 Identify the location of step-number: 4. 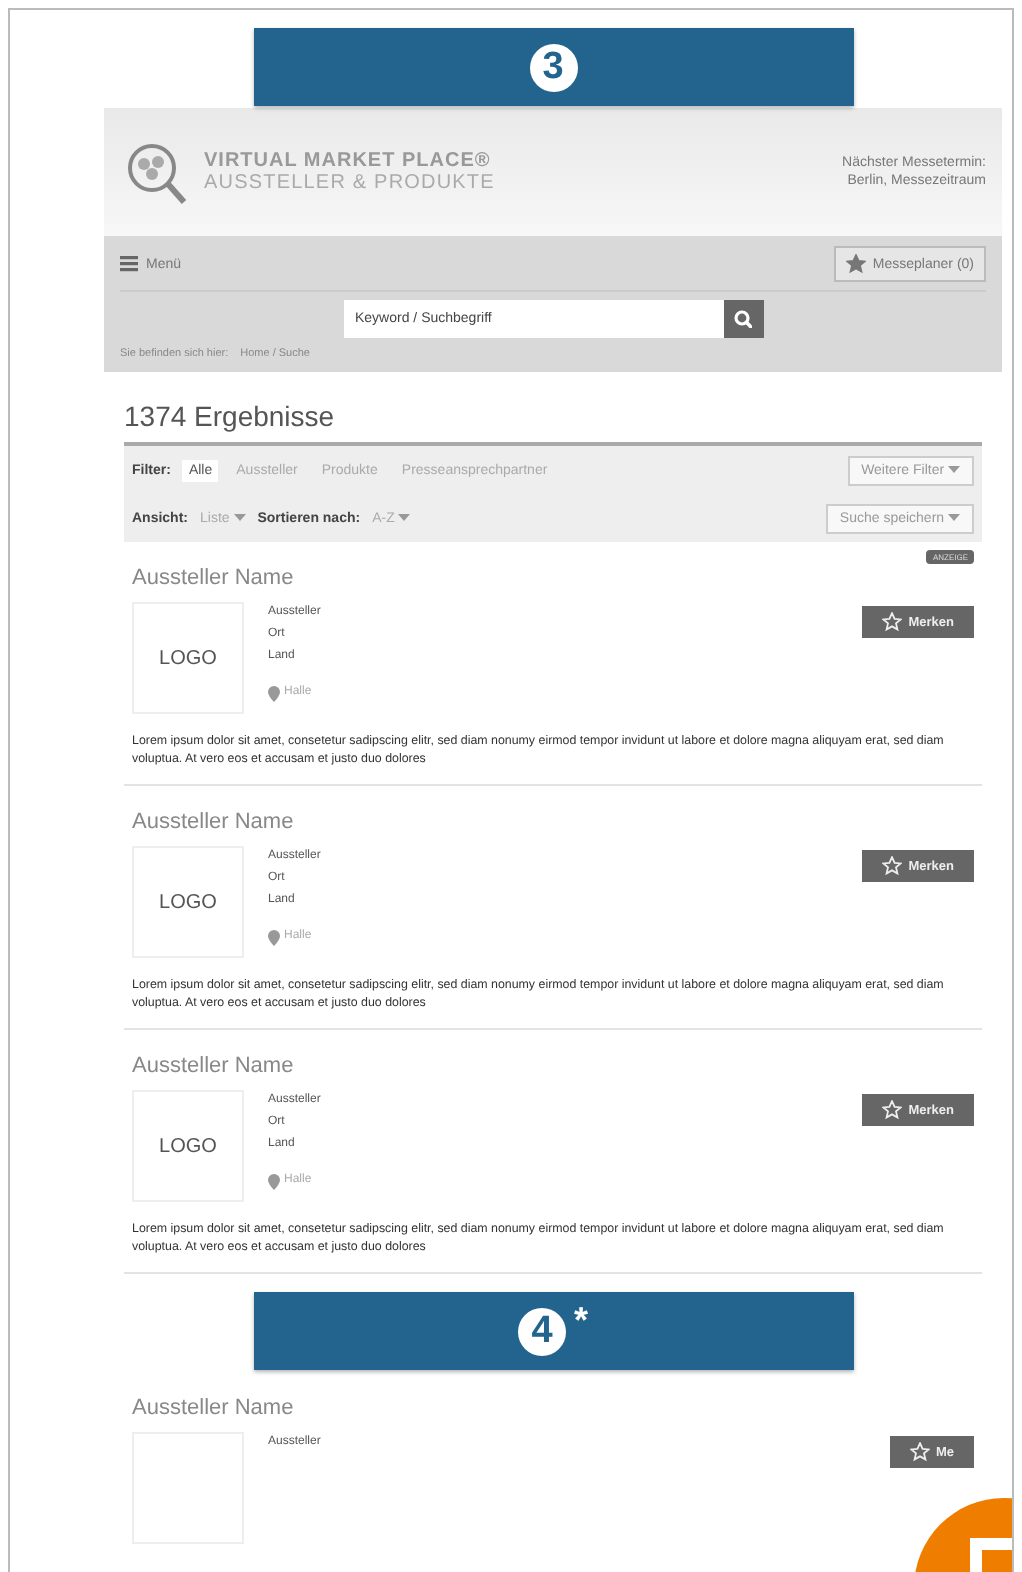
(541, 1331).